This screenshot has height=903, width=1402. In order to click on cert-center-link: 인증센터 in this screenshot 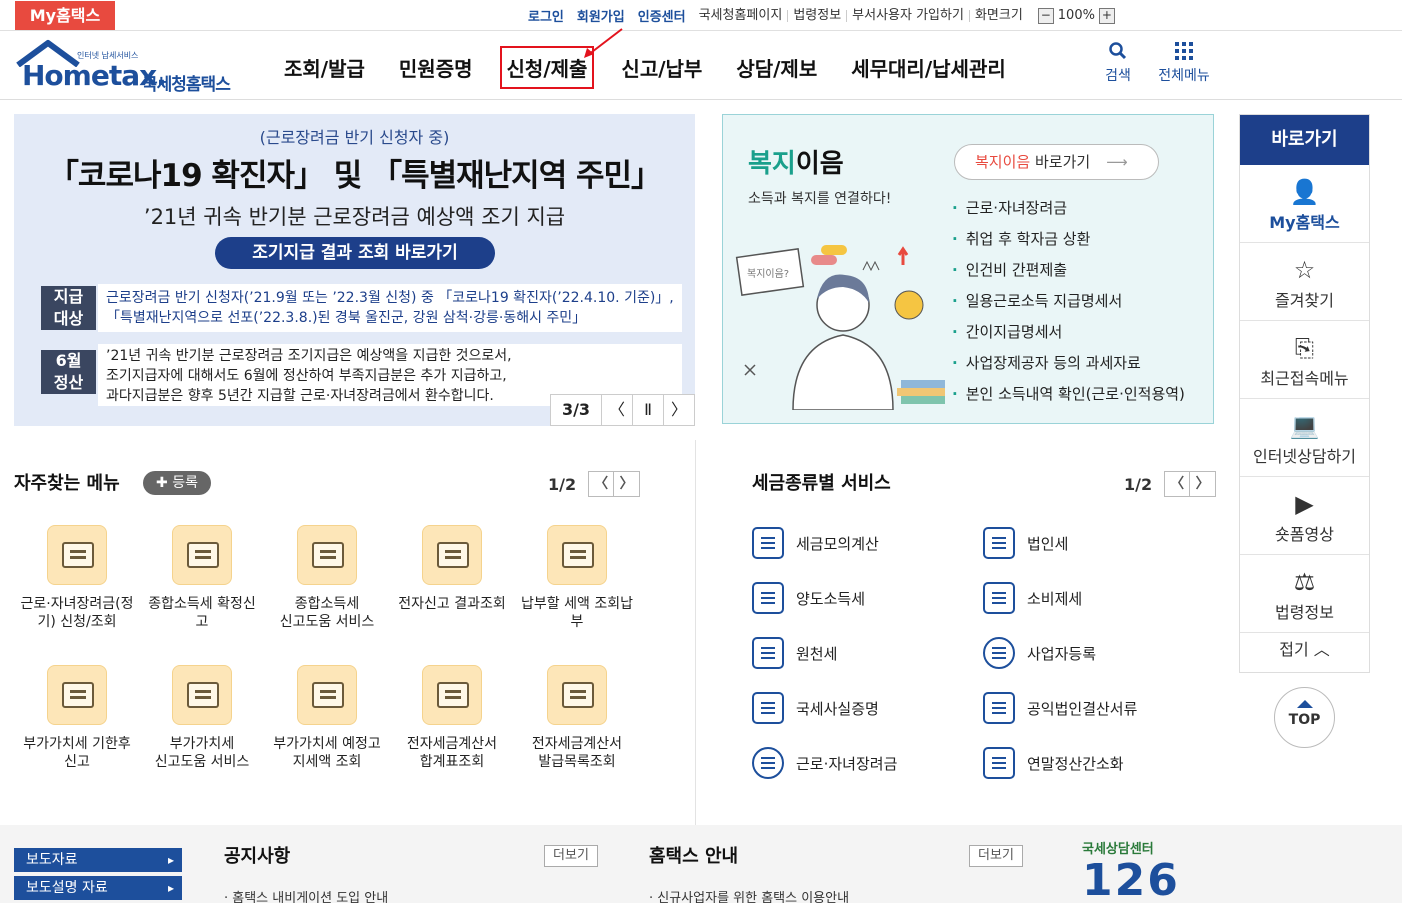, I will do `click(662, 15)`.